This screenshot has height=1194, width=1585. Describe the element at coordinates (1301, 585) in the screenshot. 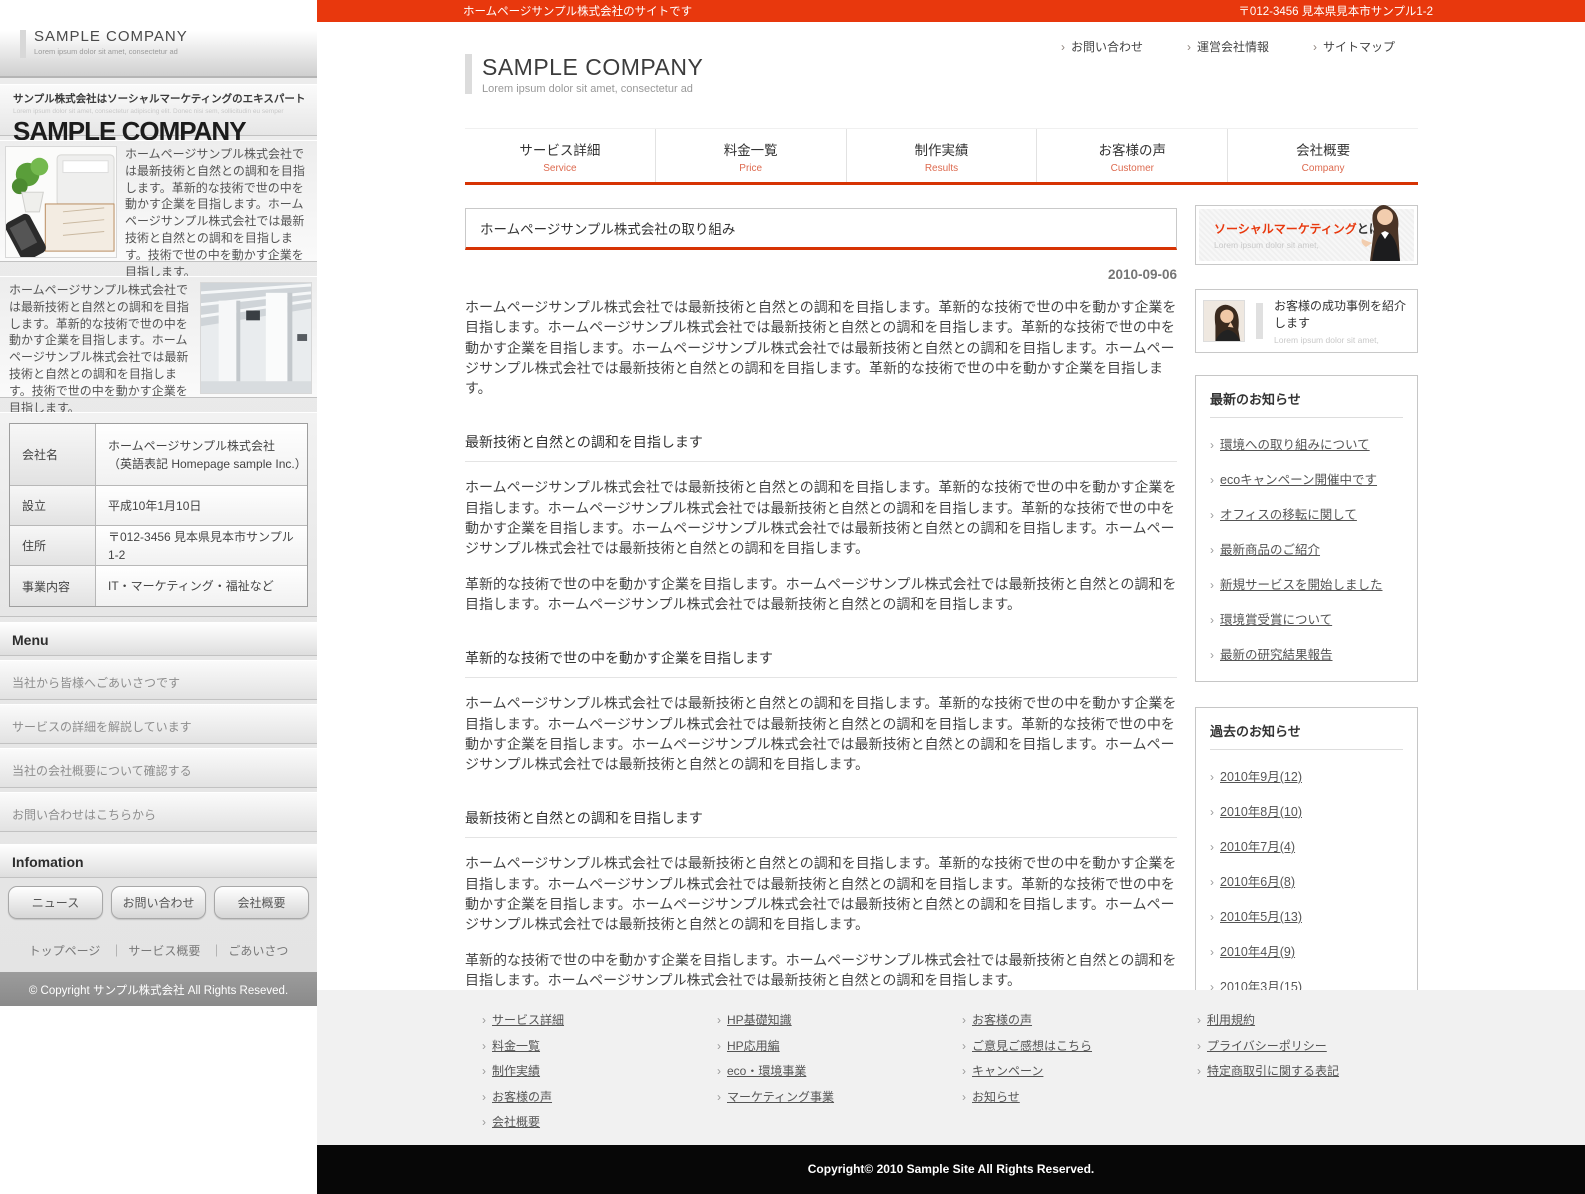

I see `news-link: 新規サービスを開始しました` at that location.